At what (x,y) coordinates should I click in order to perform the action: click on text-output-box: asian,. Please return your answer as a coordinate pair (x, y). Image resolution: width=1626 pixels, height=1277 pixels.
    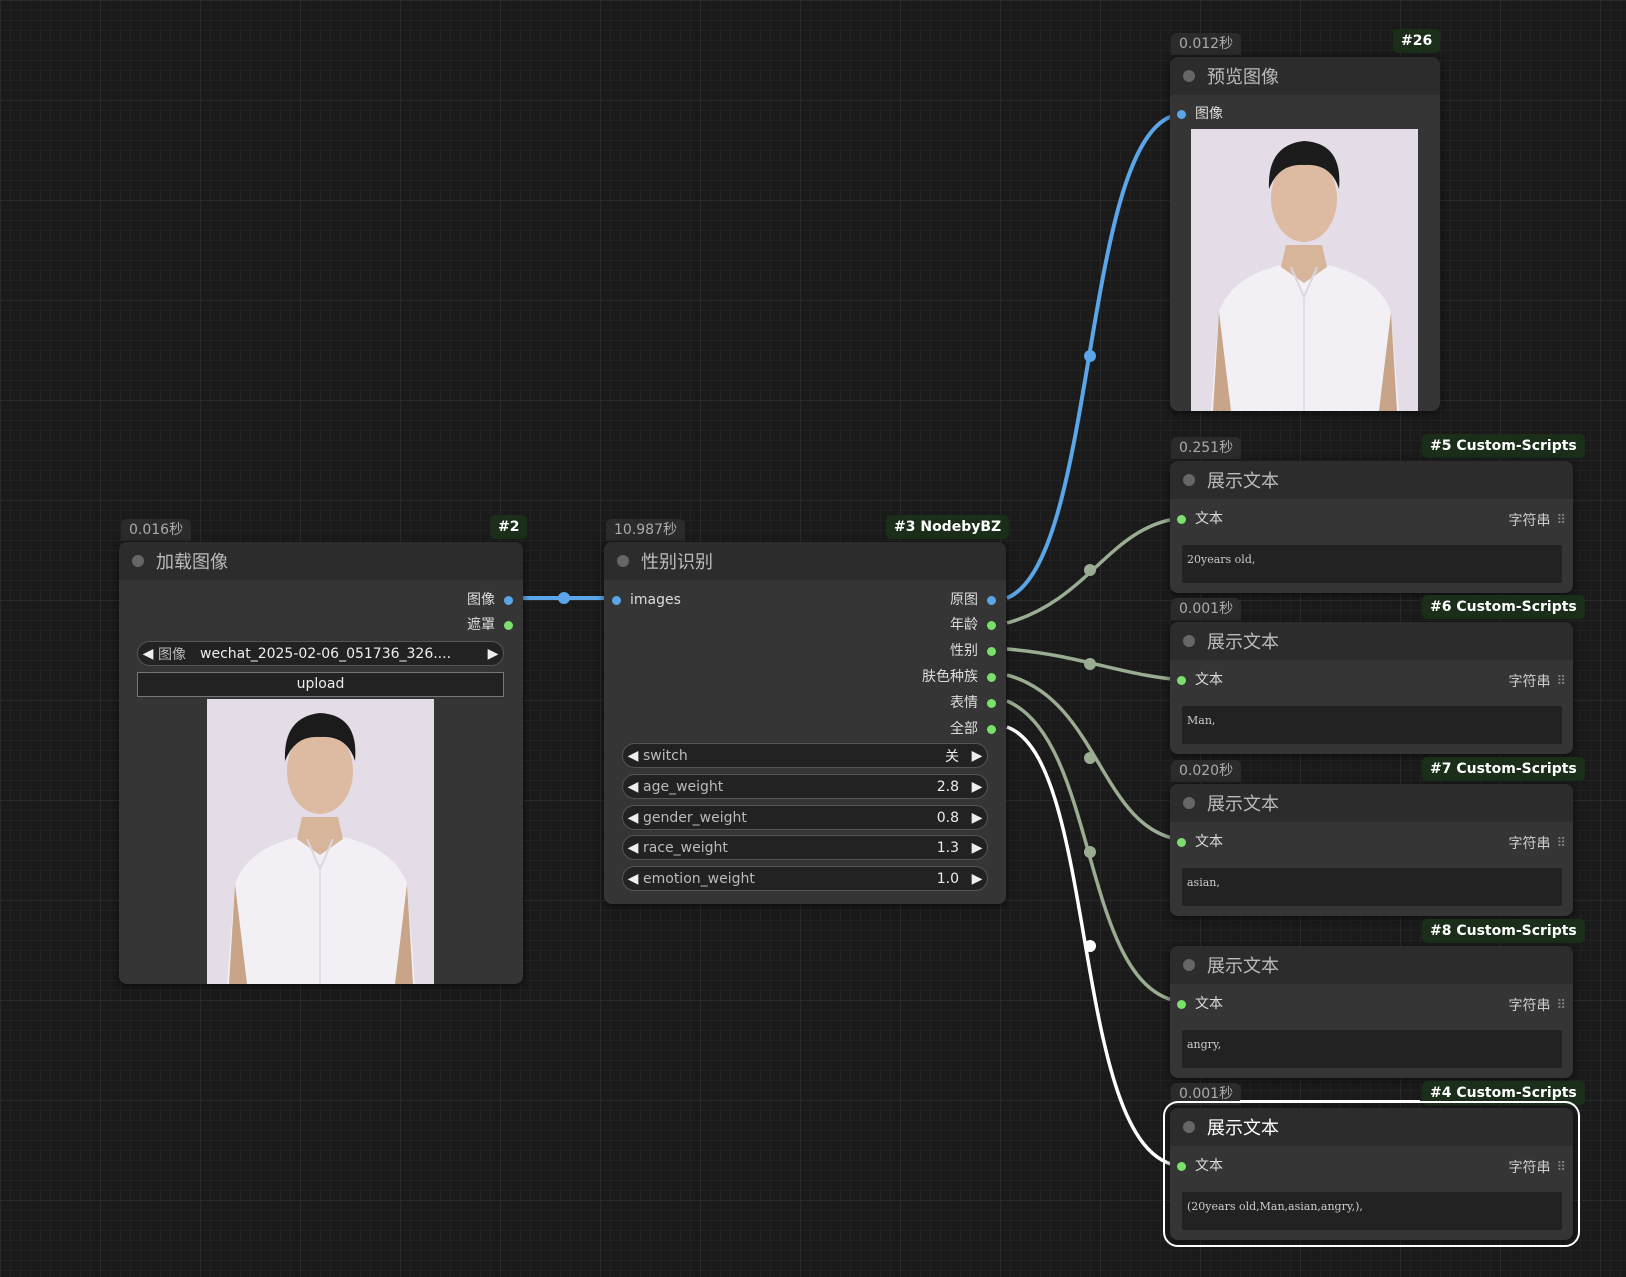
    Looking at the image, I should click on (1372, 887).